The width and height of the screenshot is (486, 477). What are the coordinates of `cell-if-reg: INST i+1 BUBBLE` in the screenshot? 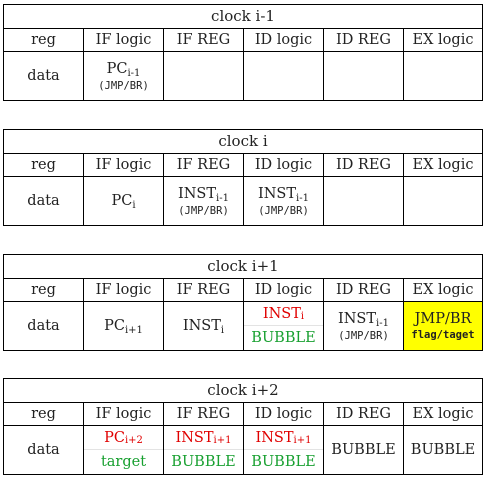 It's located at (204, 450).